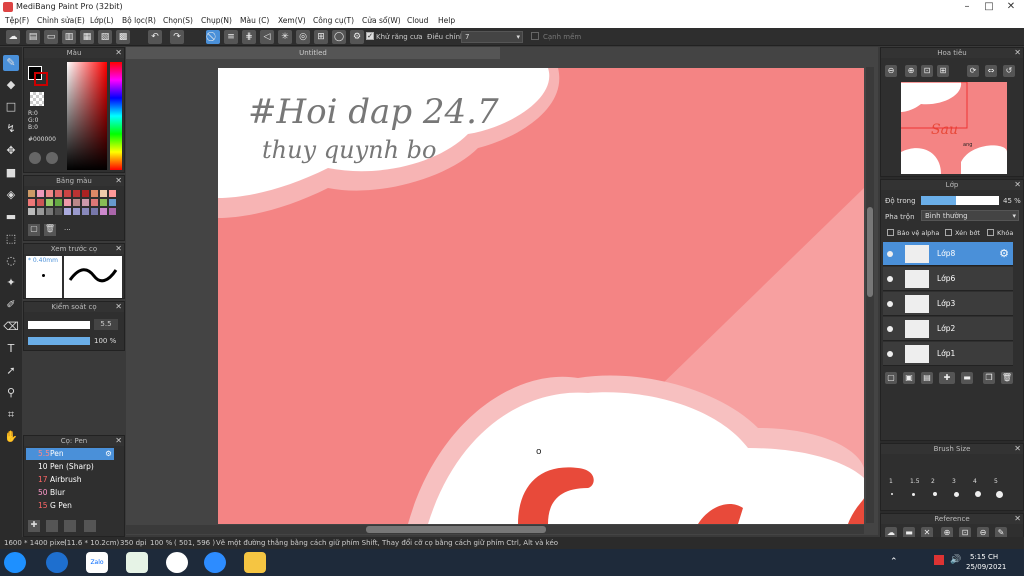 This screenshot has height=576, width=1024. What do you see at coordinates (11, 371) in the screenshot?
I see `operation-tool-icon: ➚` at bounding box center [11, 371].